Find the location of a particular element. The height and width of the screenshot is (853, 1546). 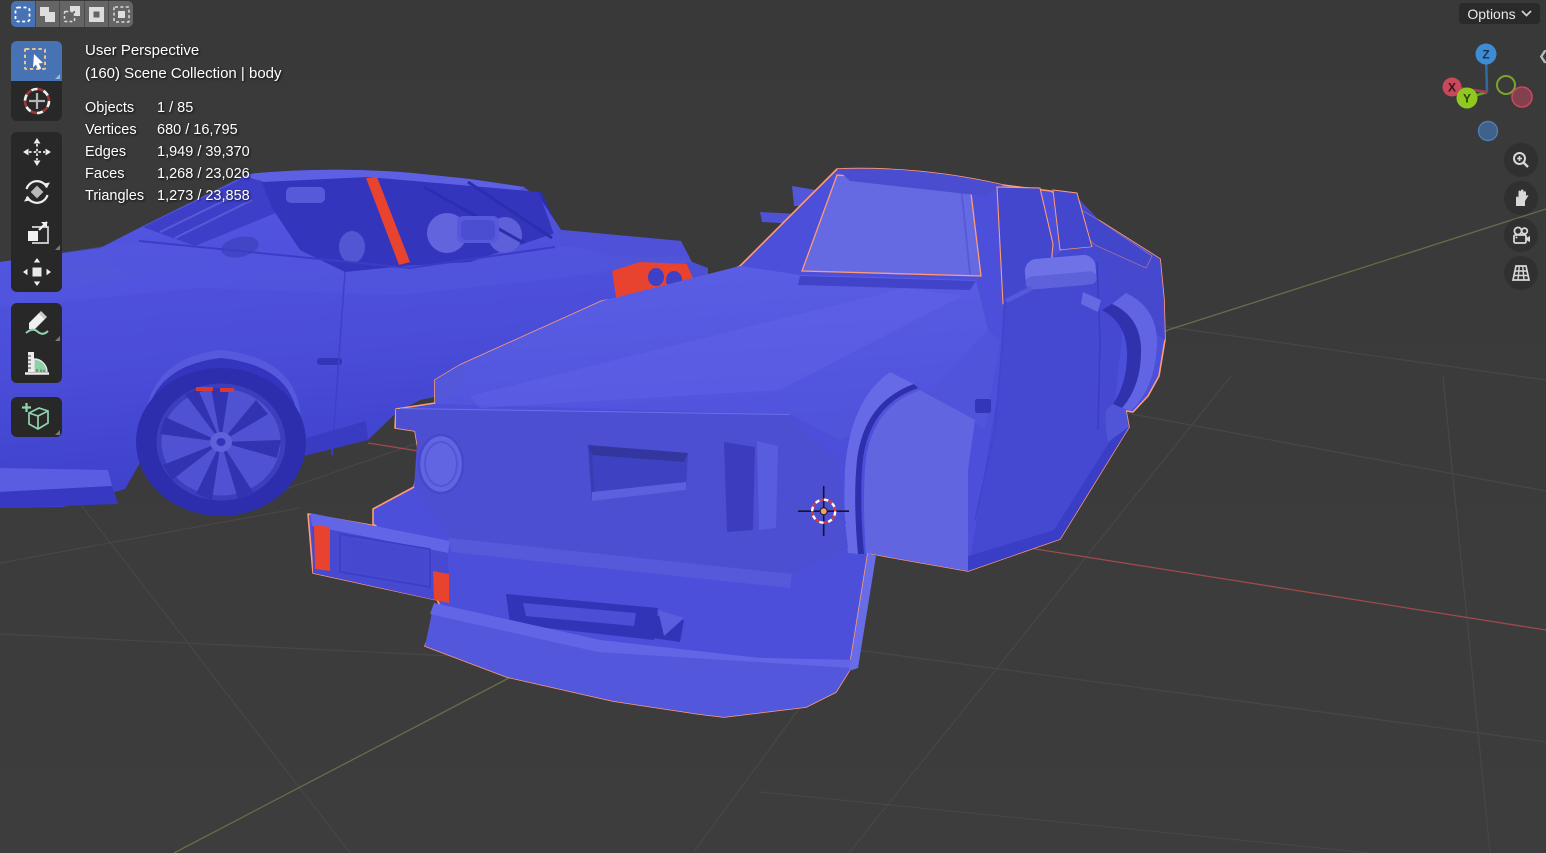

svg-text: Y is located at coordinates (1467, 99).